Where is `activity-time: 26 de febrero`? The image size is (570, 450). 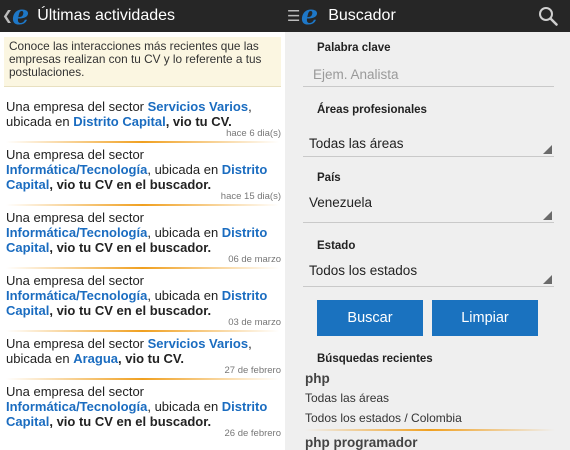 activity-time: 26 de febrero is located at coordinates (252, 433).